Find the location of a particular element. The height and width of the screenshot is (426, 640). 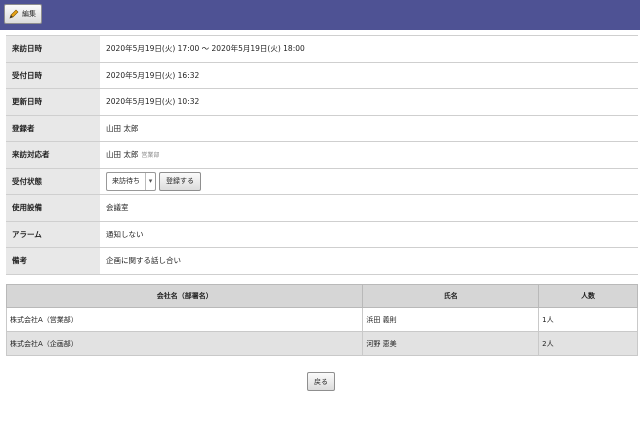

detail-row-alarm: アラーム 通知しない is located at coordinates (322, 234).